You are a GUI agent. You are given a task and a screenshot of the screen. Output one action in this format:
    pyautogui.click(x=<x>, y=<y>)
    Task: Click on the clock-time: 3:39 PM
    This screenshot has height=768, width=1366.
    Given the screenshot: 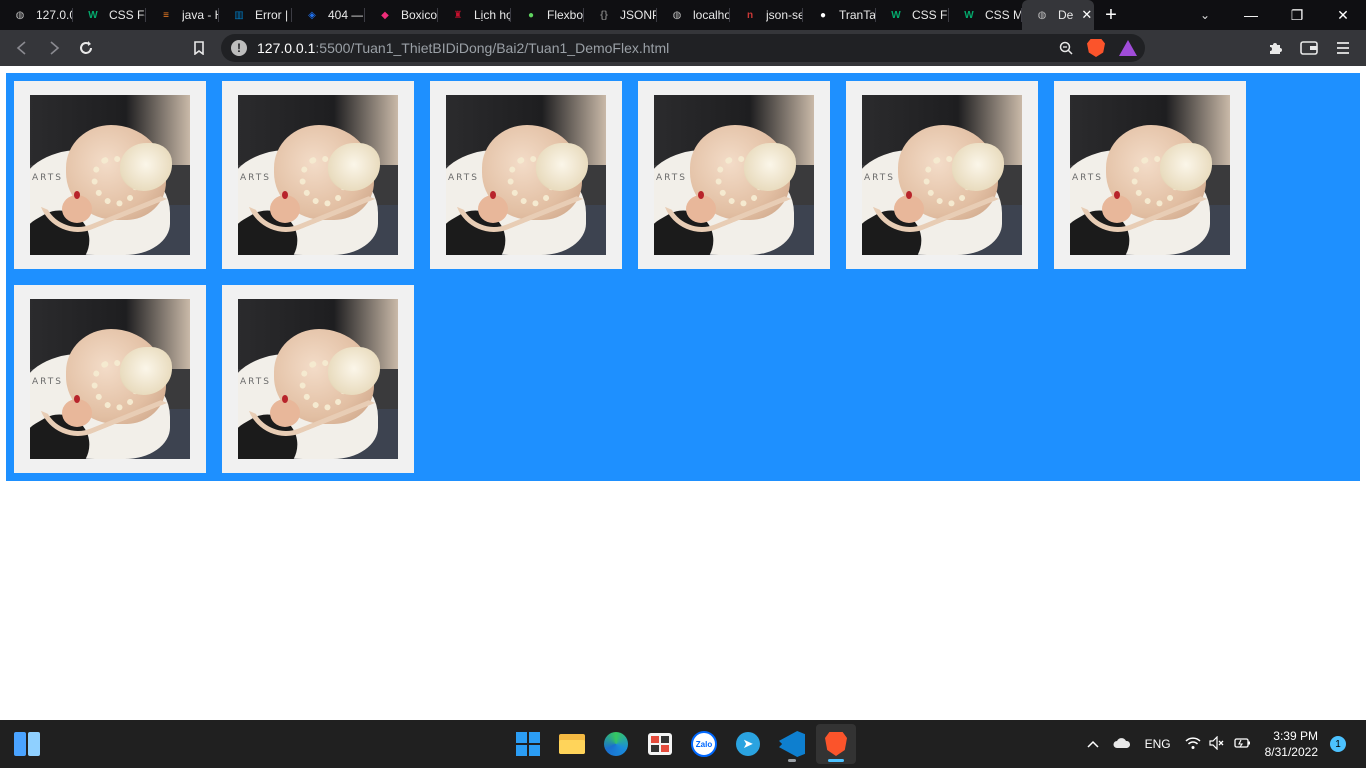 What is the action you would take?
    pyautogui.click(x=1295, y=736)
    